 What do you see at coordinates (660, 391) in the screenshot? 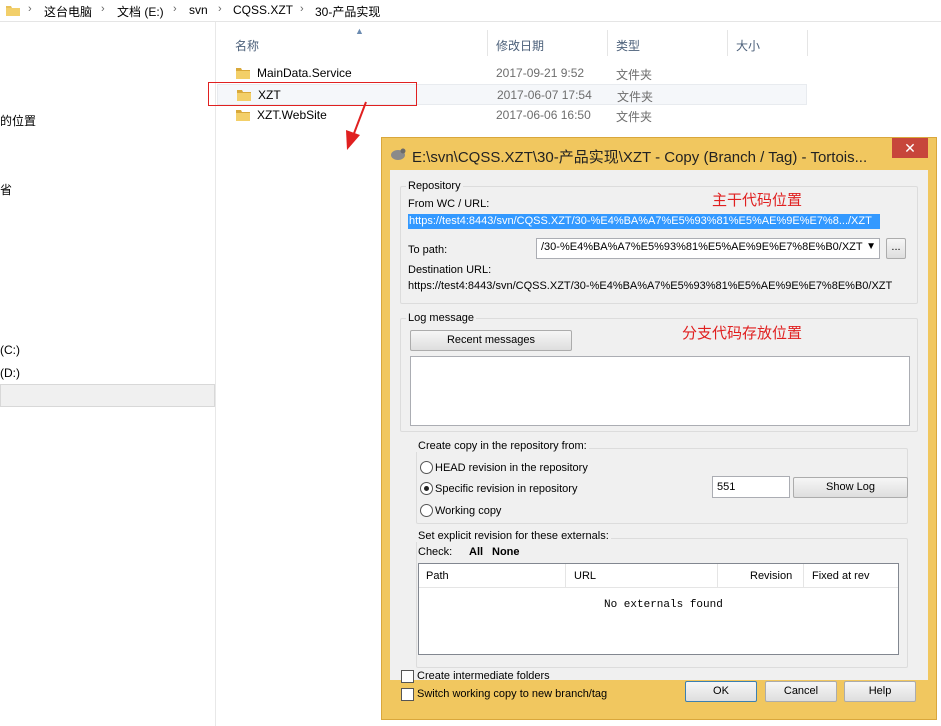
I see `log-message-textarea` at bounding box center [660, 391].